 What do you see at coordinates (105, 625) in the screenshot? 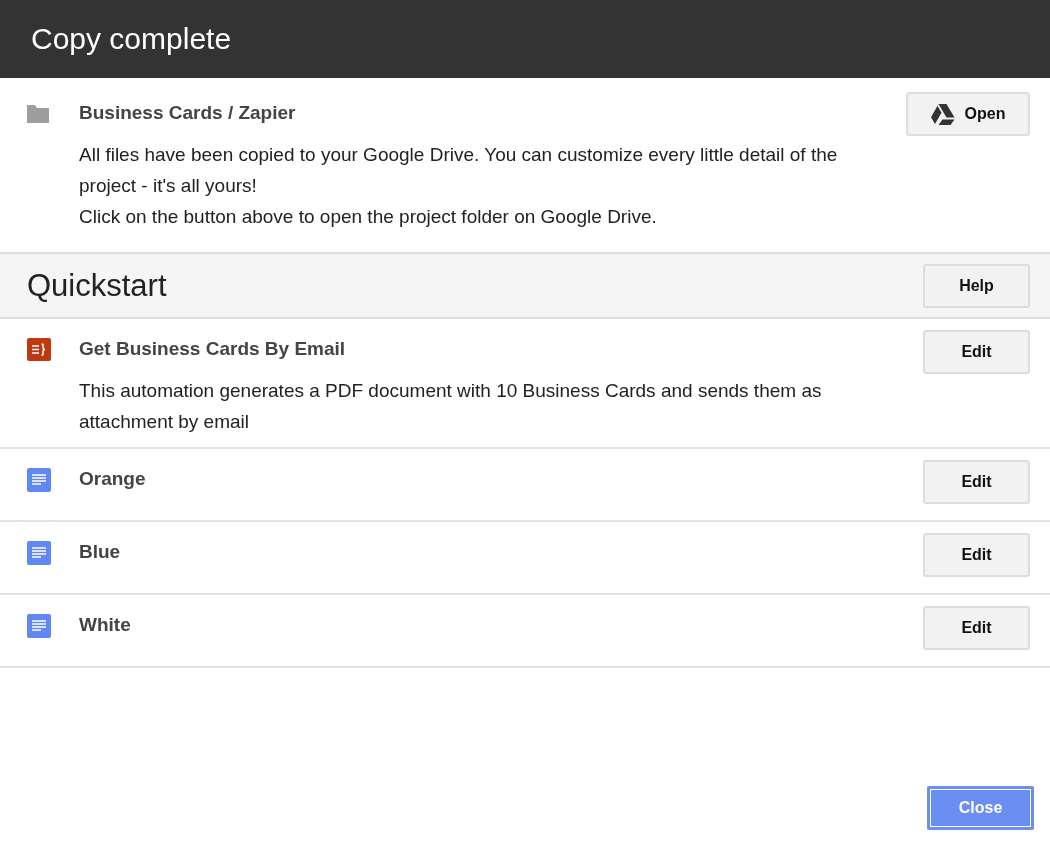
I see `item-name: White` at bounding box center [105, 625].